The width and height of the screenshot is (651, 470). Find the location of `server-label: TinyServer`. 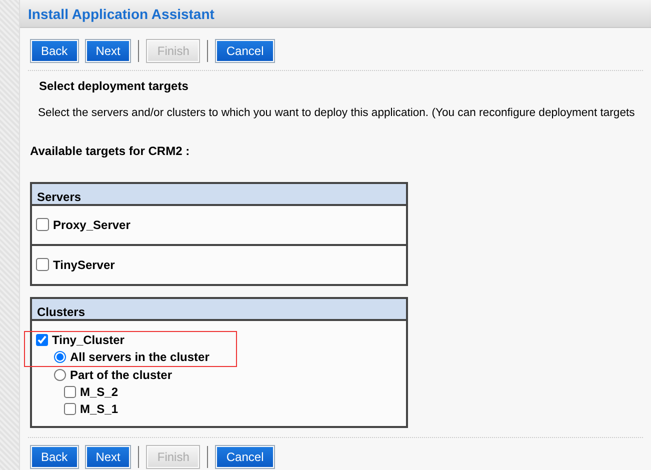

server-label: TinyServer is located at coordinates (84, 265).